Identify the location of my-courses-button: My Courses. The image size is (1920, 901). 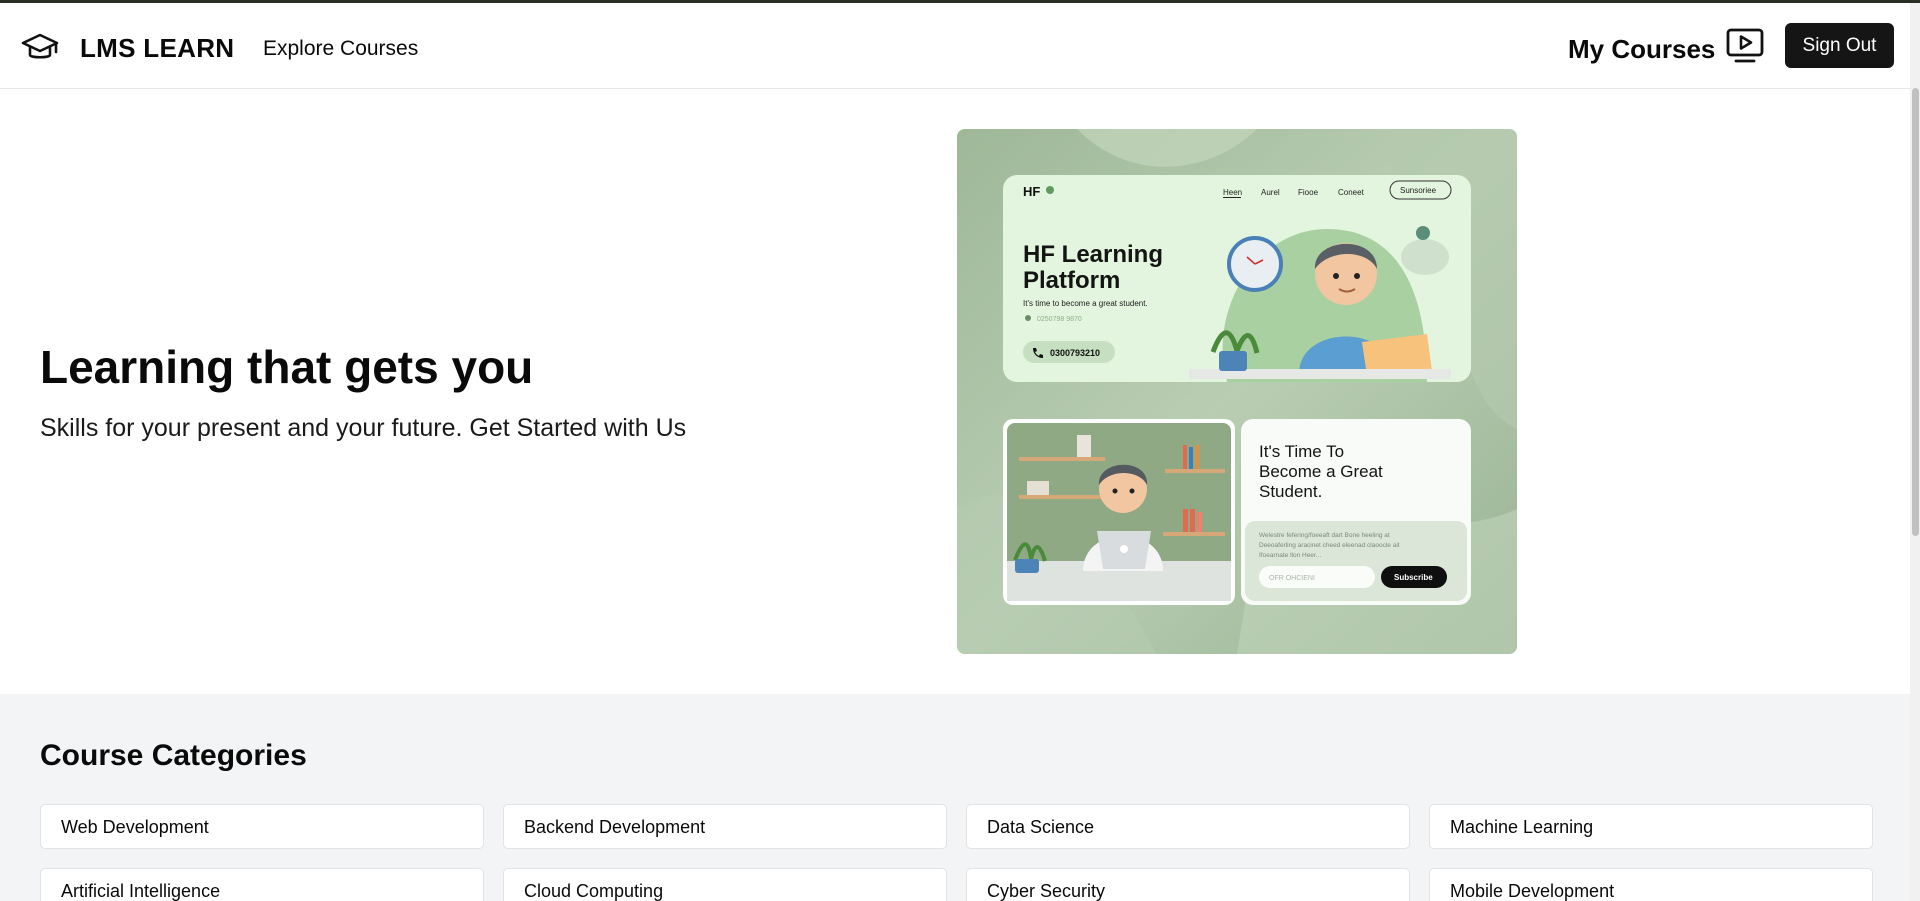
(1641, 49).